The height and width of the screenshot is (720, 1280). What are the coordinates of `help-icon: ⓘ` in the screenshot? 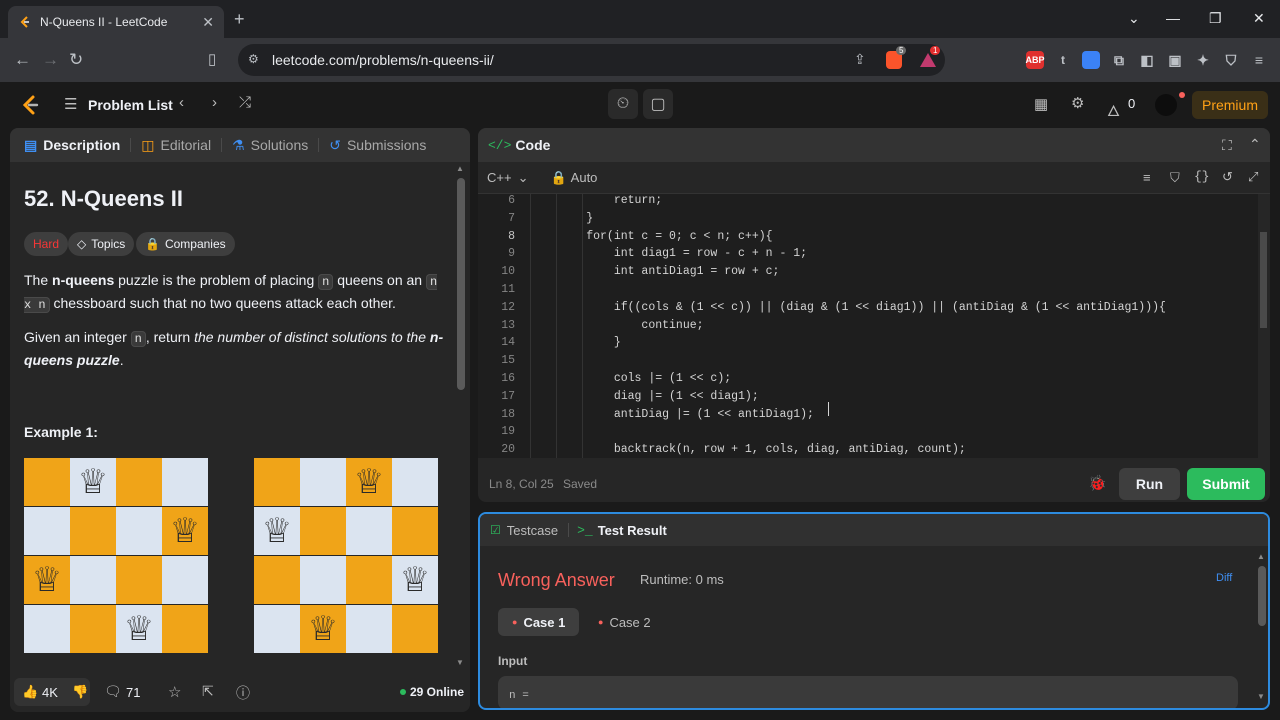 It's located at (243, 693).